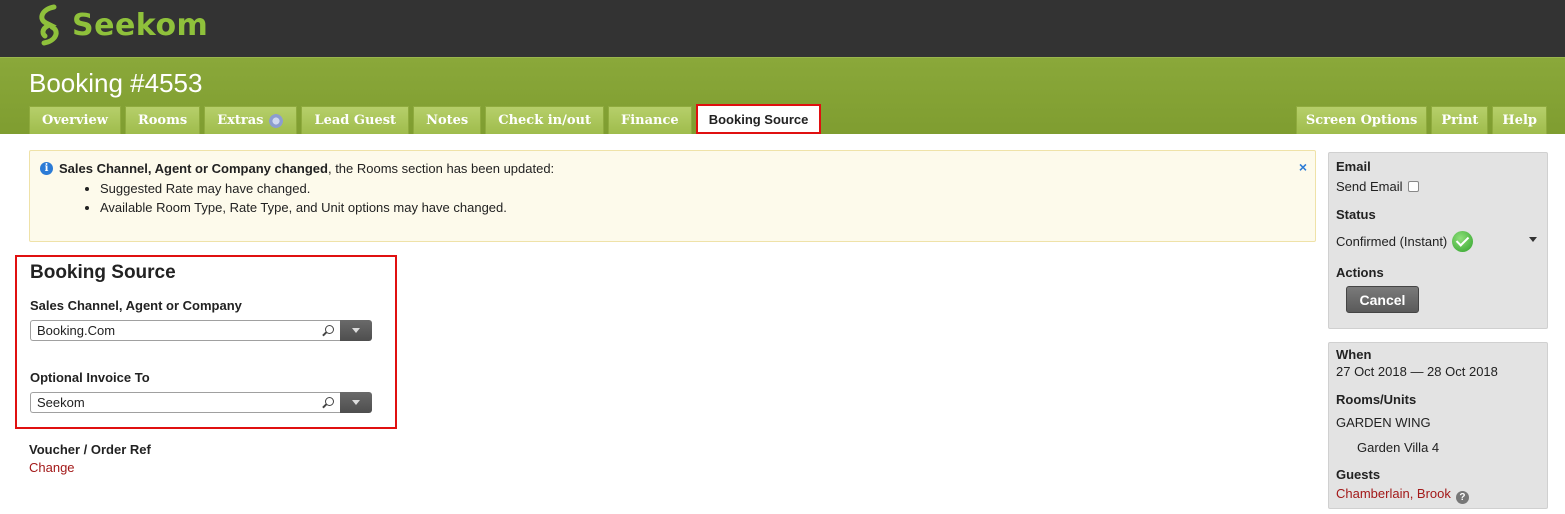 This screenshot has width=1565, height=514. Describe the element at coordinates (1382, 299) in the screenshot. I see `cancel-button: Cancel` at that location.